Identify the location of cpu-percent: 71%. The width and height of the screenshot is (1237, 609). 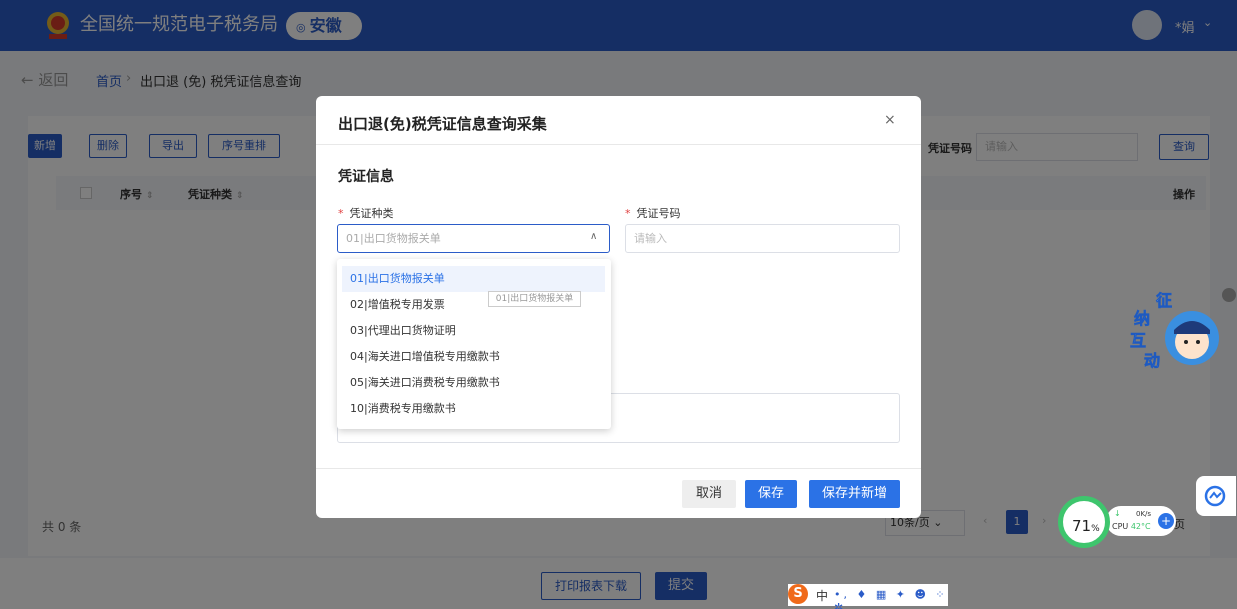
(1086, 526).